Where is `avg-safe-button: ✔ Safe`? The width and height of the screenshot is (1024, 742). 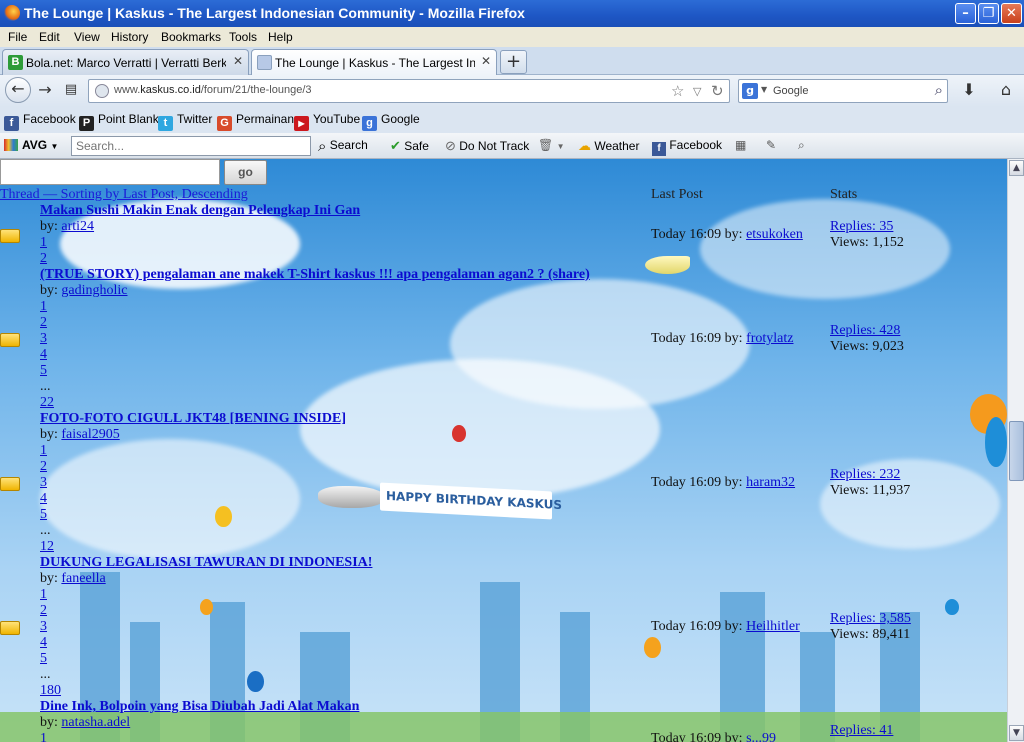
avg-safe-button: ✔ Safe is located at coordinates (409, 146).